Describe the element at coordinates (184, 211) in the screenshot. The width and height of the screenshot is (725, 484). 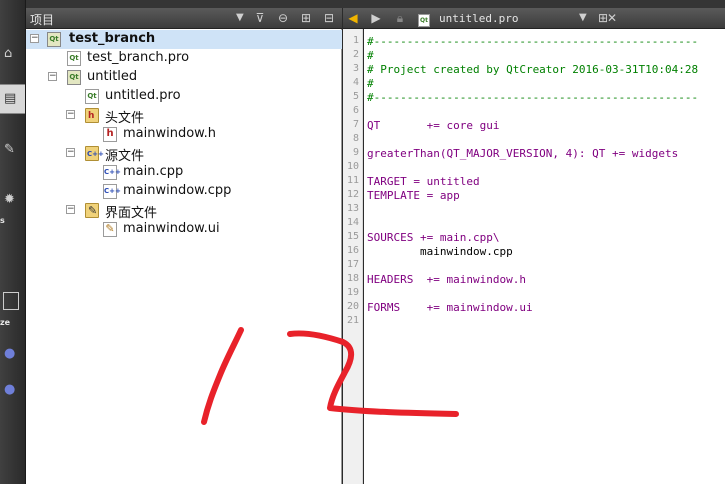
I see `tree-item-forms: − ✎ 界面文件` at that location.